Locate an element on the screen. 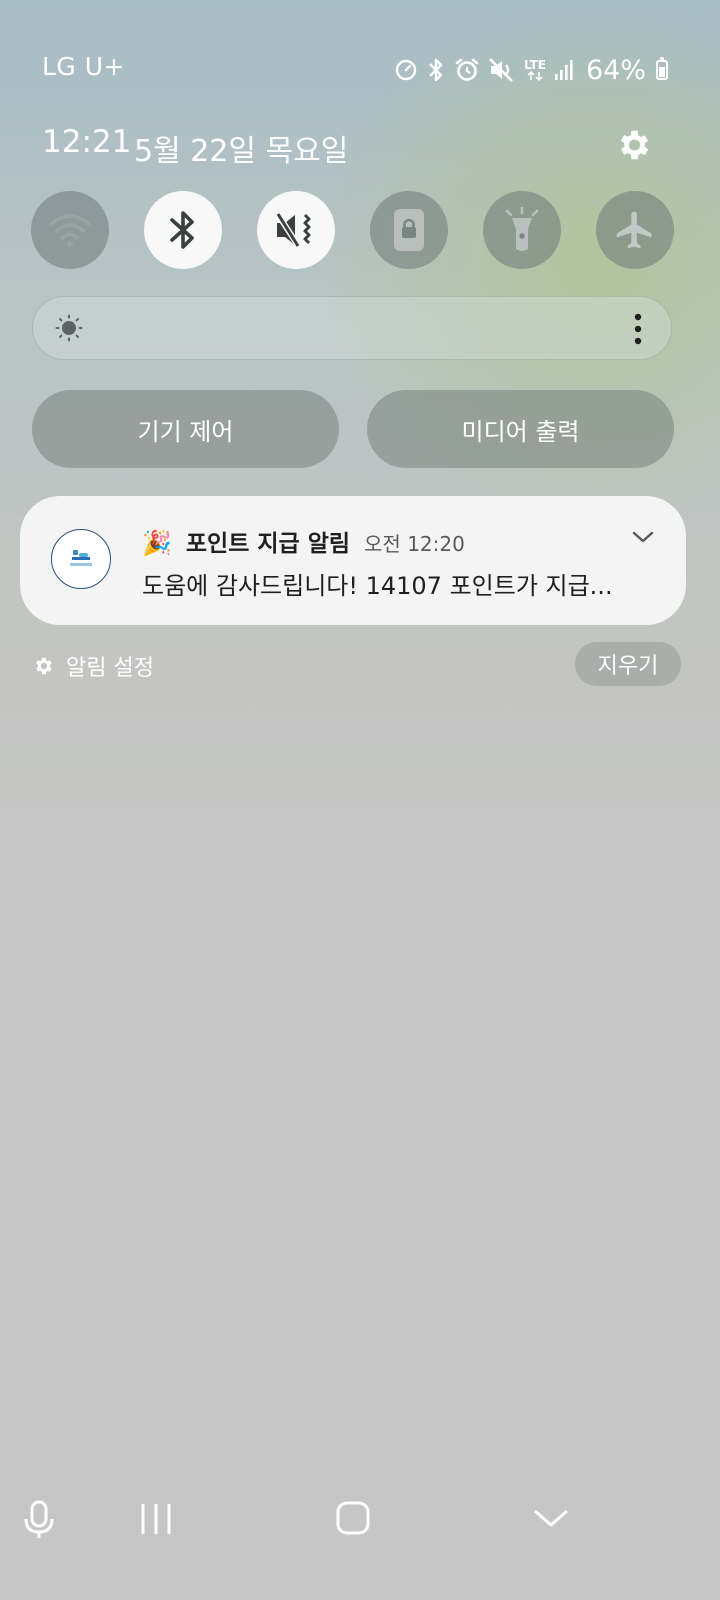 The height and width of the screenshot is (1600, 720). notification-settings-link: 알림 설정 is located at coordinates (93, 666).